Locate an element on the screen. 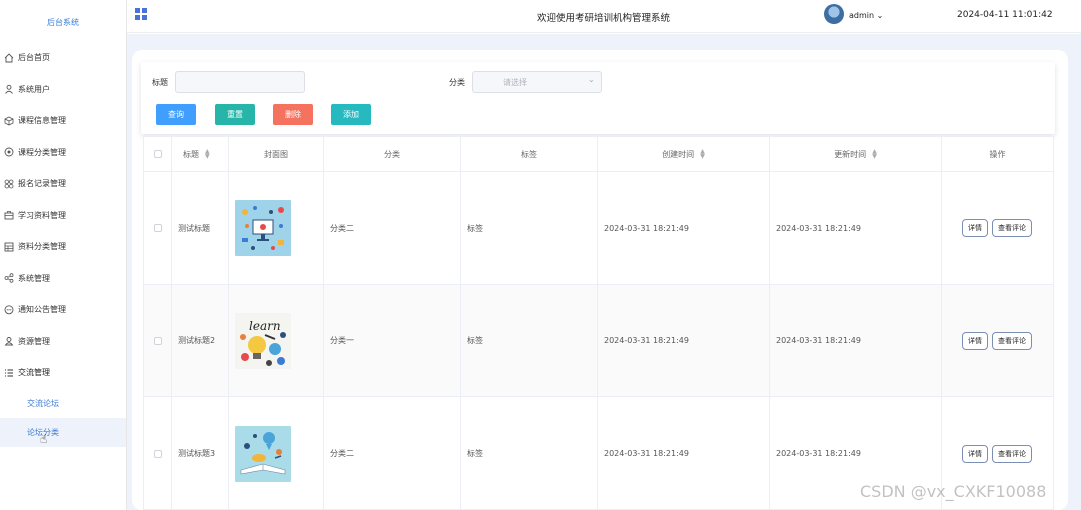 This screenshot has width=1081, height=510. col-cover-label: 封面图 is located at coordinates (276, 154).